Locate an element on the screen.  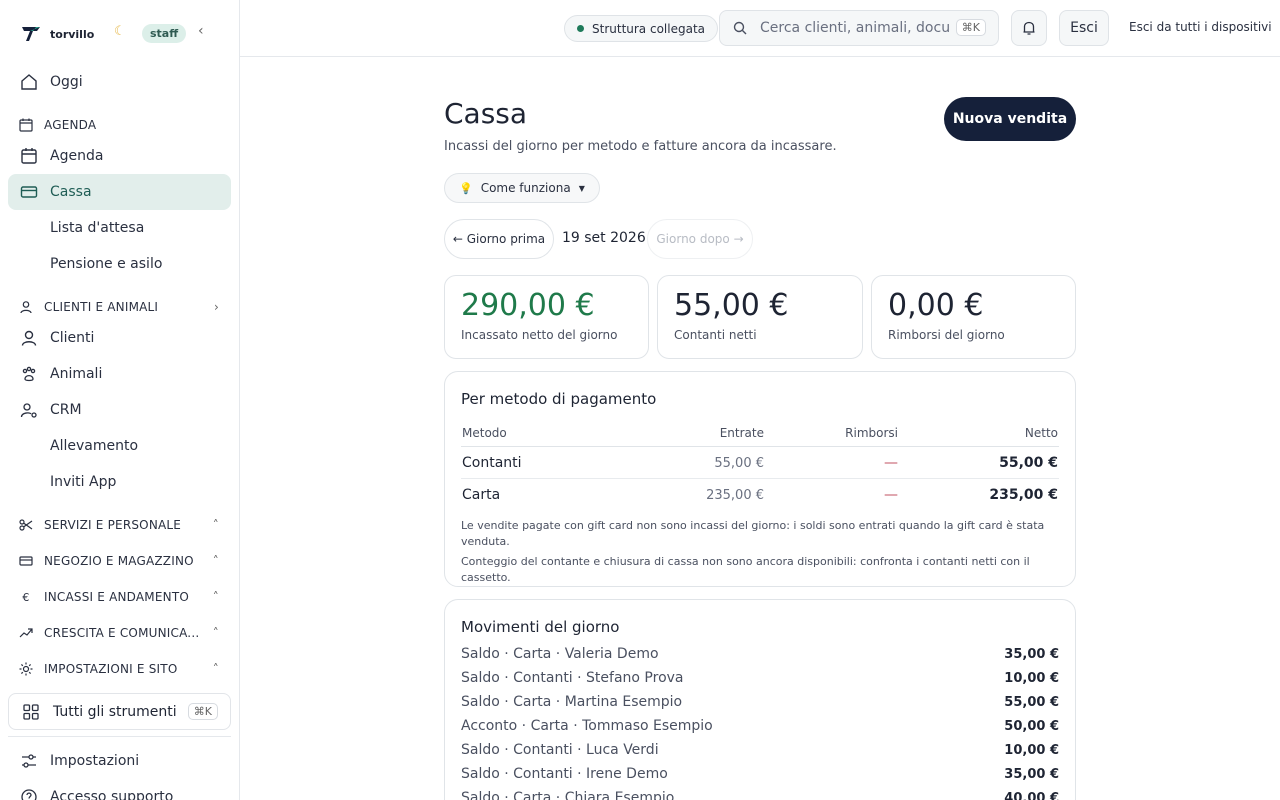
collapse-sidebar-icon: ‹ is located at coordinates (201, 31).